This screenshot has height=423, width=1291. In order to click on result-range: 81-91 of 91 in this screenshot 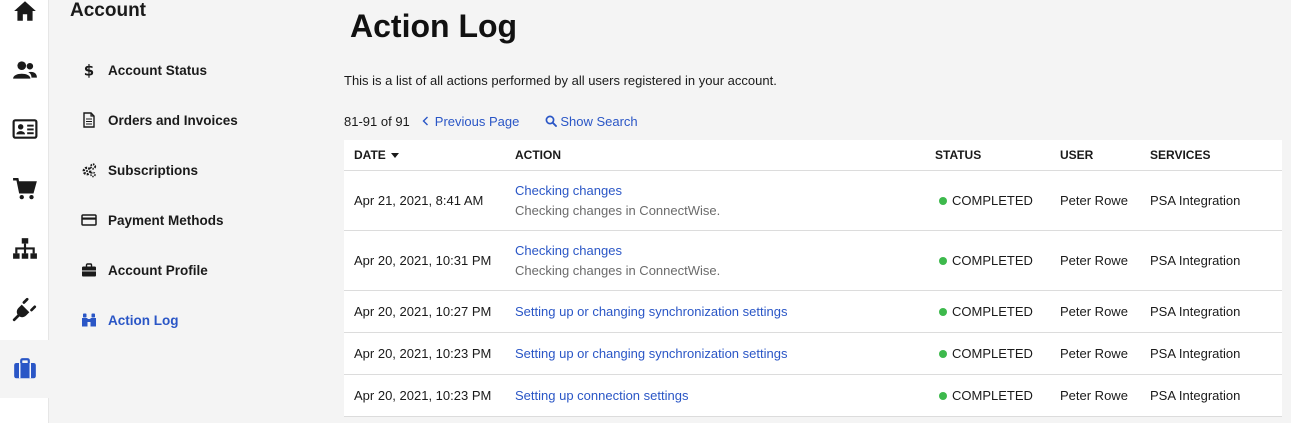, I will do `click(377, 121)`.